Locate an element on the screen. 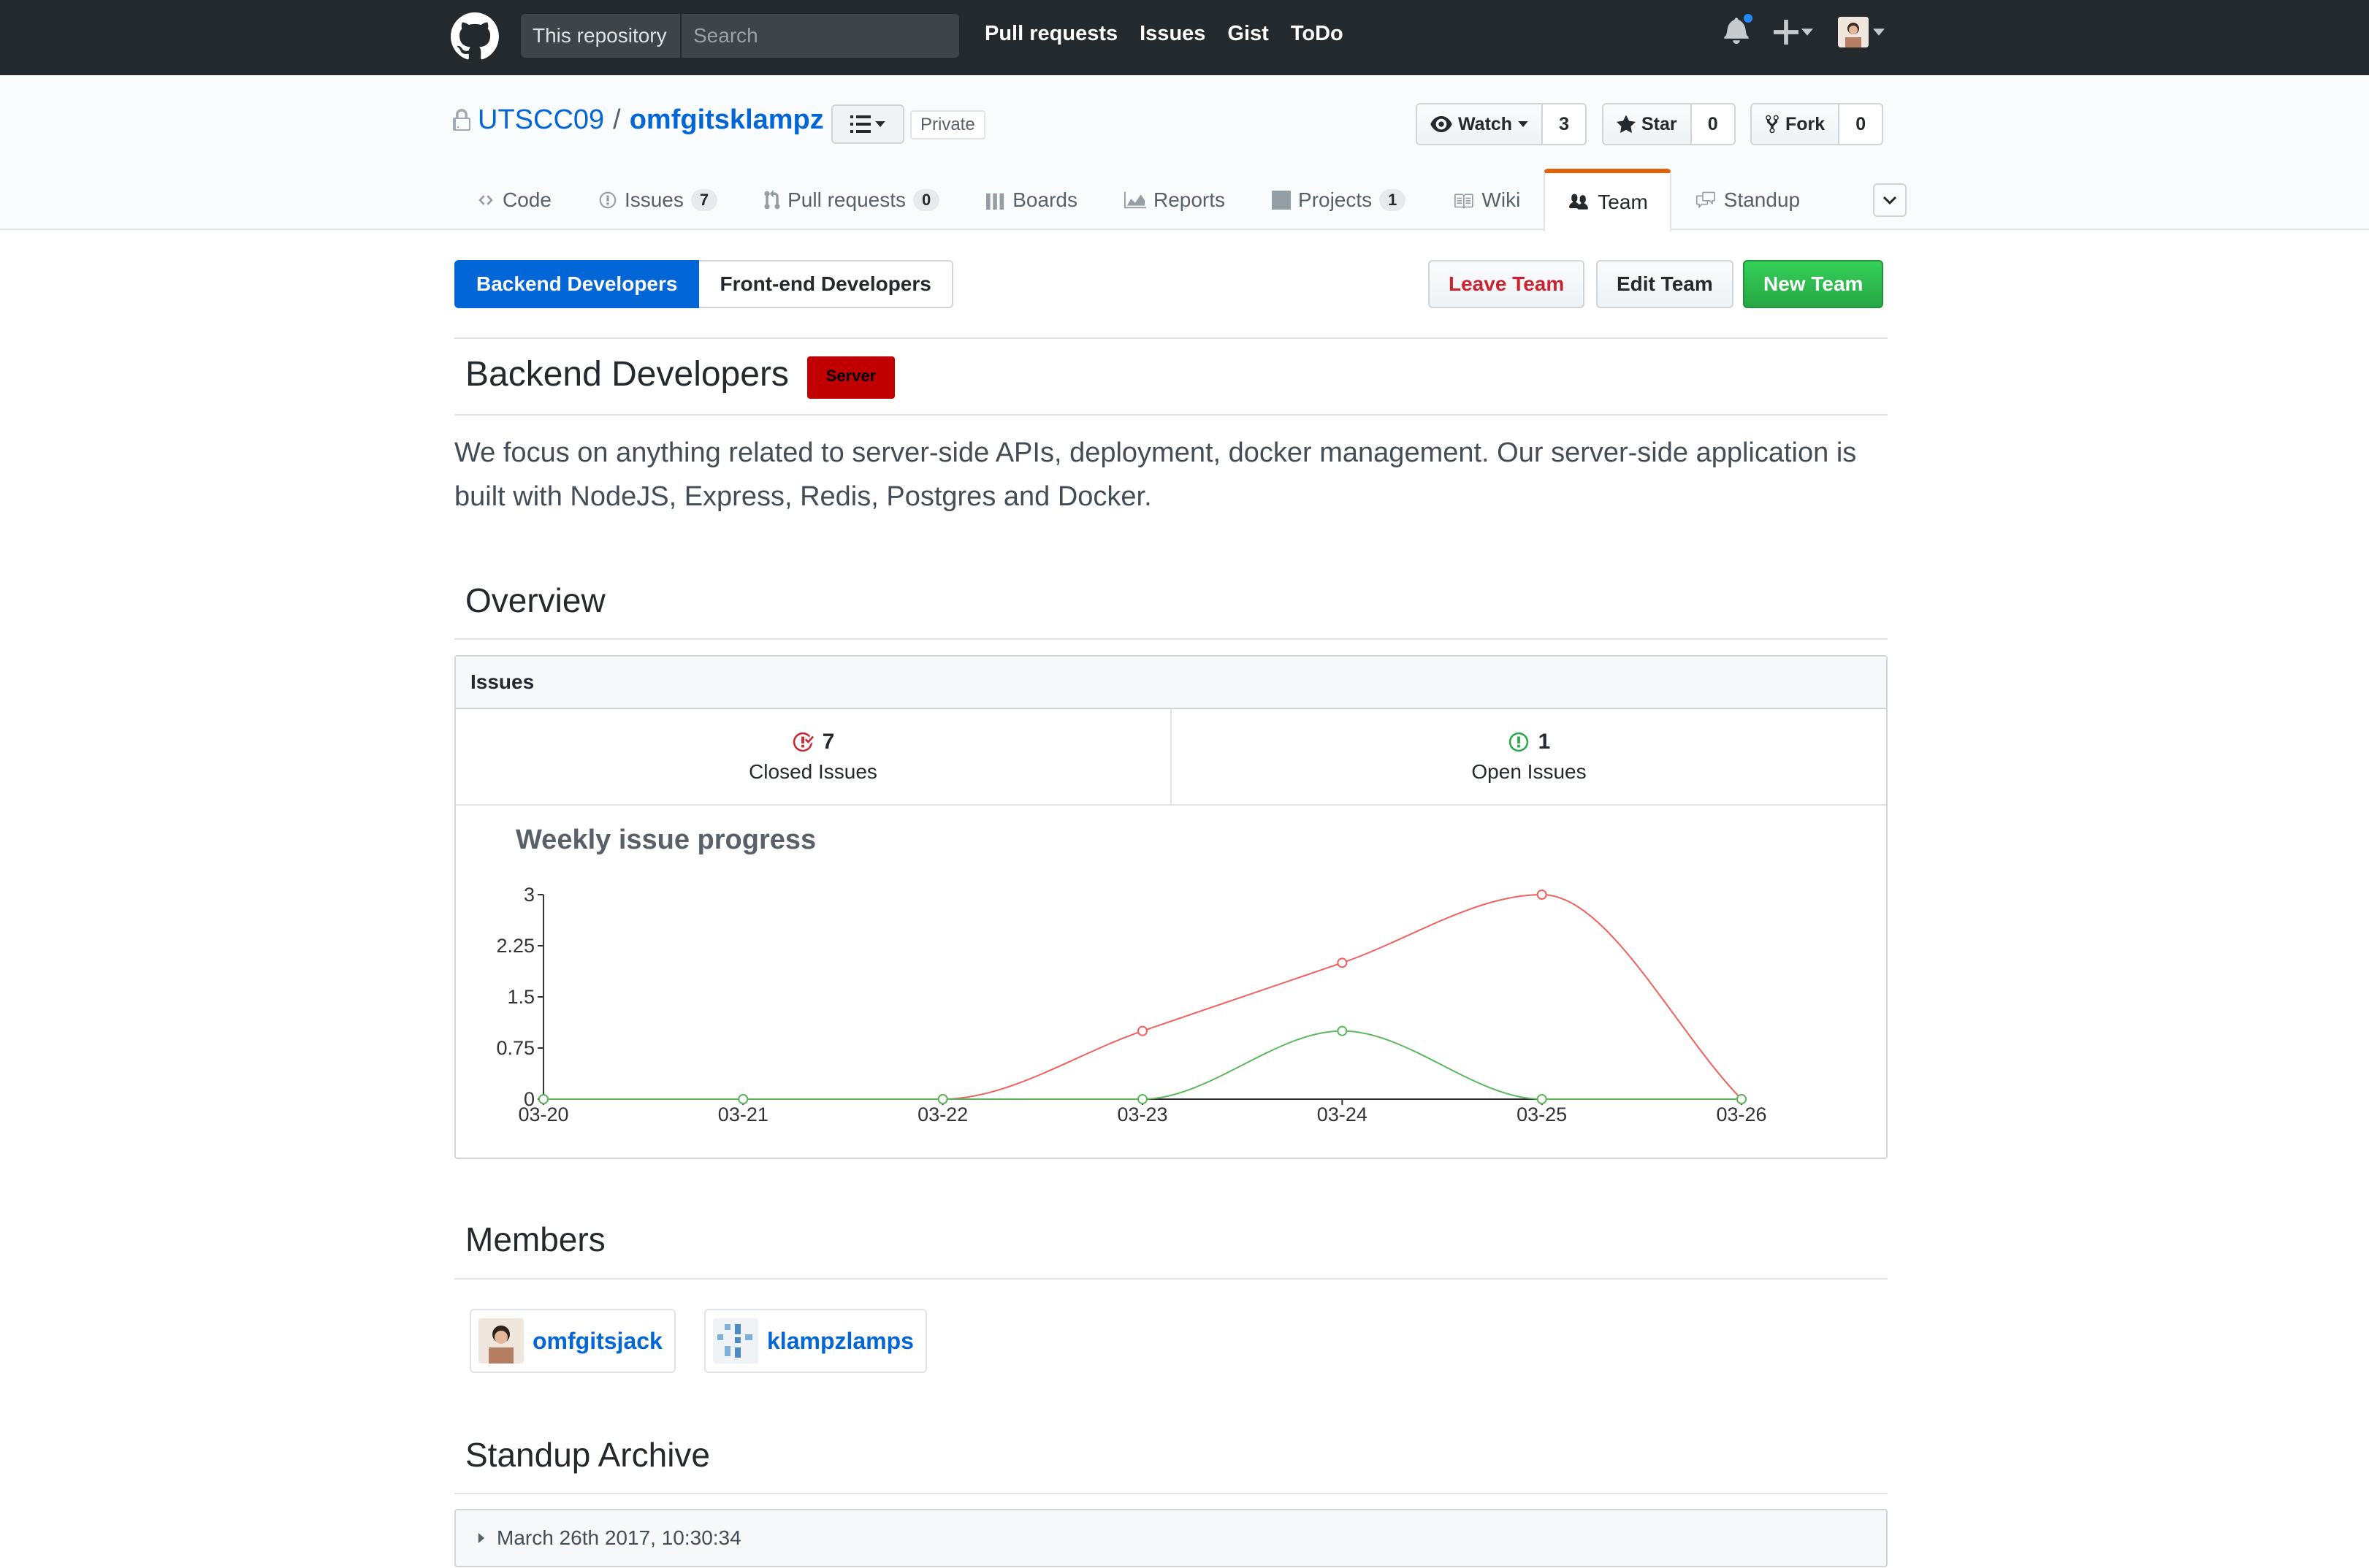  watch-group: Watch 3 is located at coordinates (1501, 124).